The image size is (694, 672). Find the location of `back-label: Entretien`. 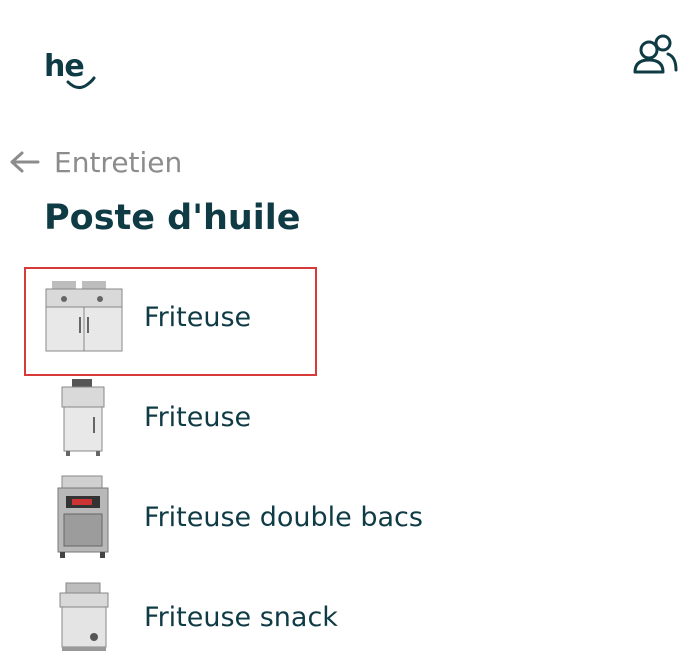

back-label: Entretien is located at coordinates (118, 162).